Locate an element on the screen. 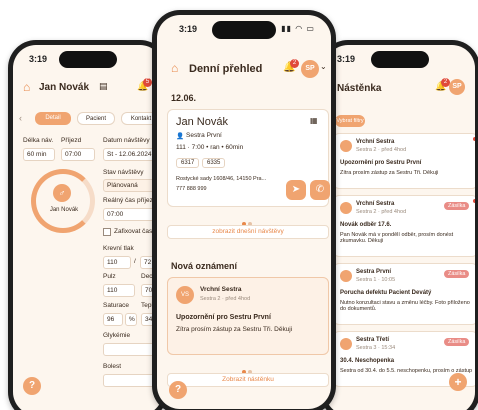 This screenshot has height=410, width=478. ann-title: Upozornění pro Sestru První is located at coordinates (223, 317).